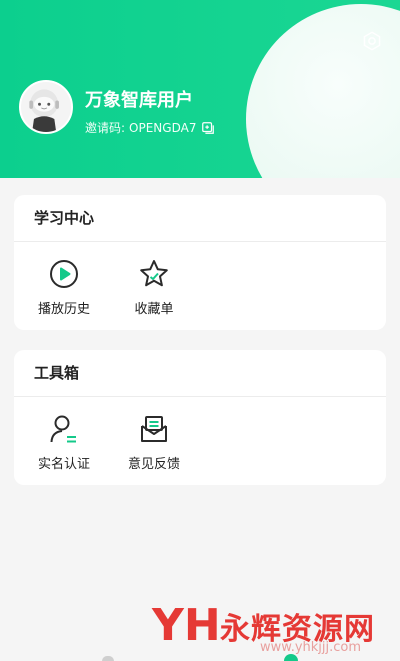 The width and height of the screenshot is (400, 661). I want to click on real-name-auth-item: 实名认证, so click(64, 442).